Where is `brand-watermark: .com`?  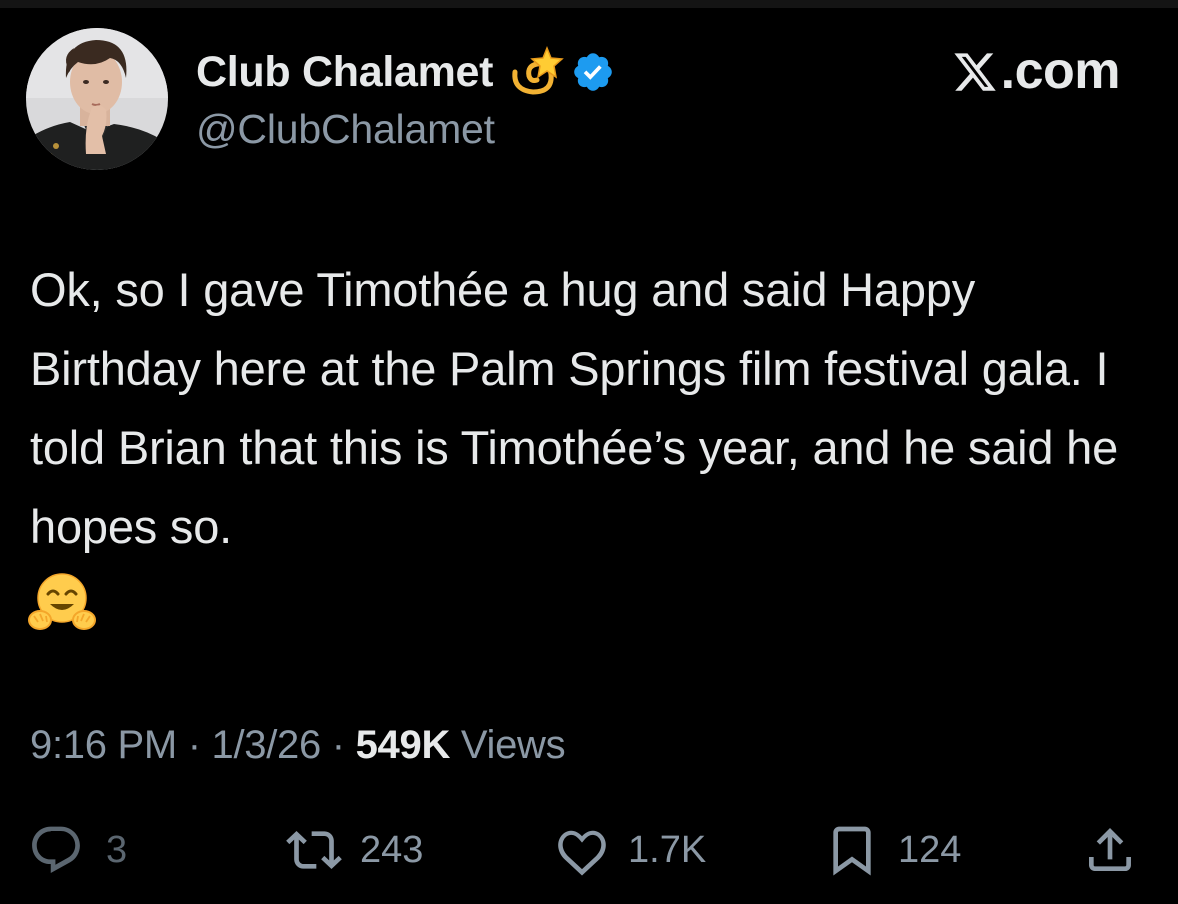
brand-watermark: .com is located at coordinates (1036, 71).